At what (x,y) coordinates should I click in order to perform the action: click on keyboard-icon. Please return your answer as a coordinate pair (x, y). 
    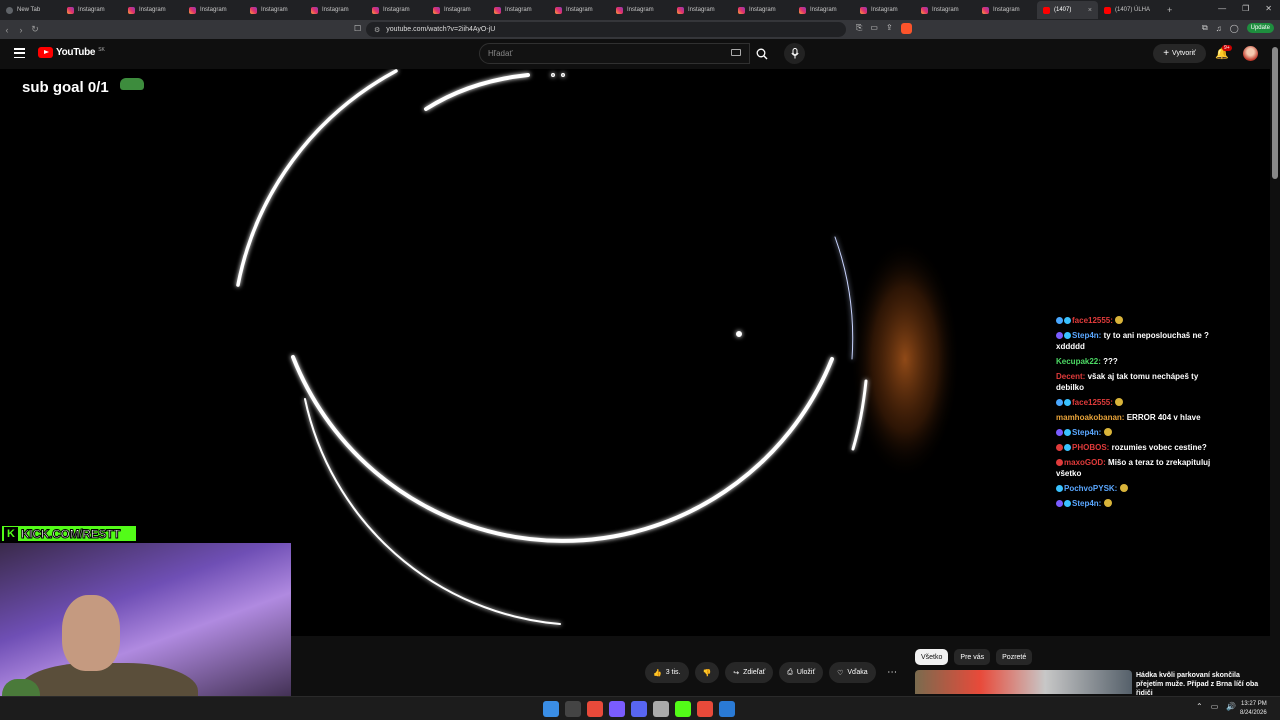
    Looking at the image, I should click on (736, 52).